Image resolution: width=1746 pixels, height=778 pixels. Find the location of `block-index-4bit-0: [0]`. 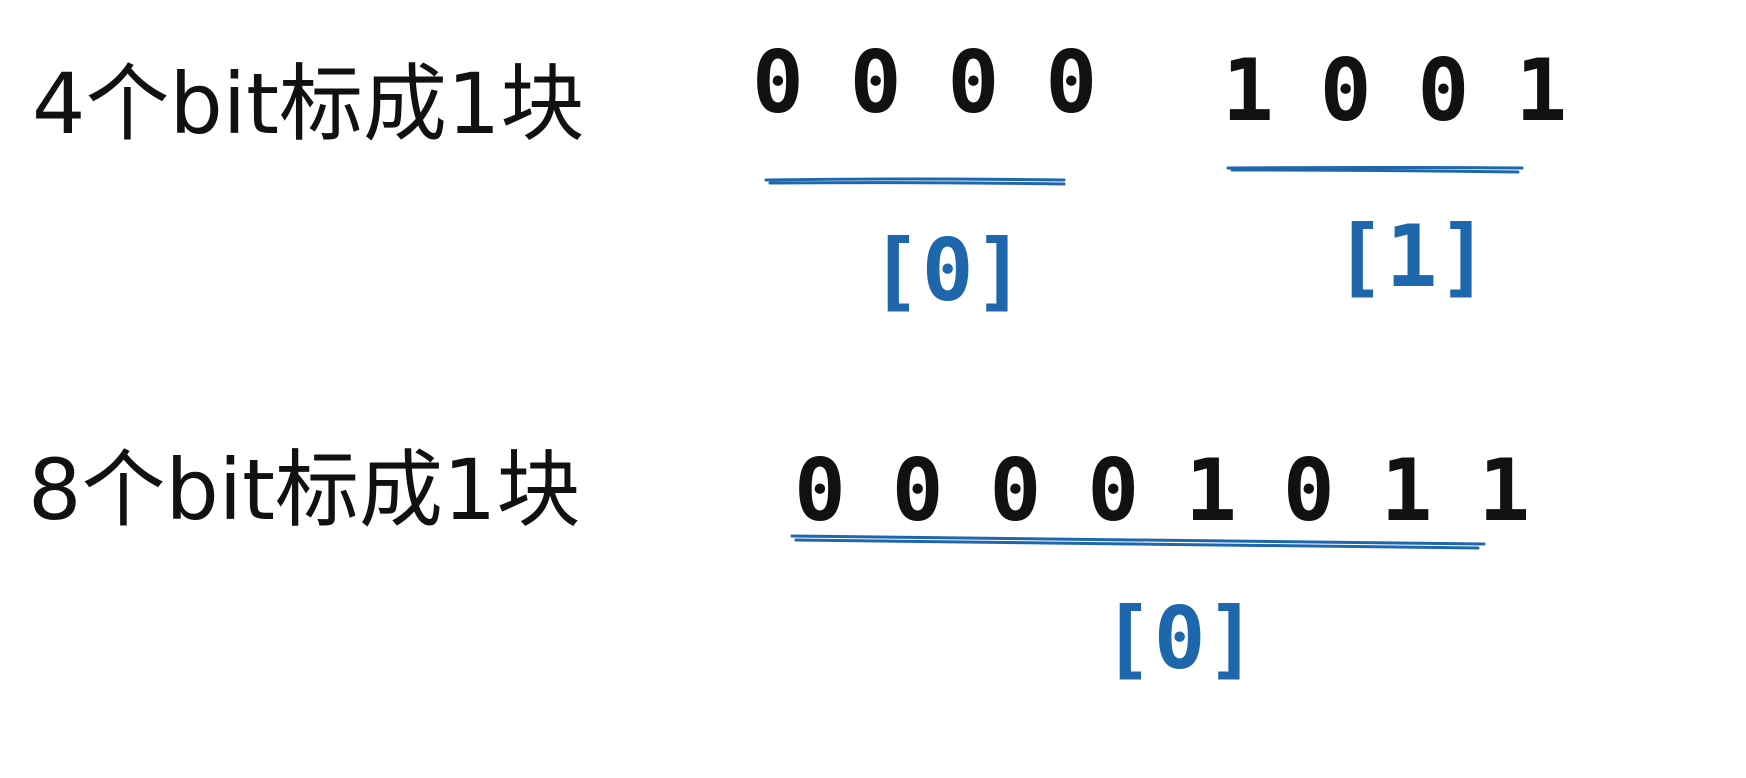

block-index-4bit-0: [0] is located at coordinates (948, 271).